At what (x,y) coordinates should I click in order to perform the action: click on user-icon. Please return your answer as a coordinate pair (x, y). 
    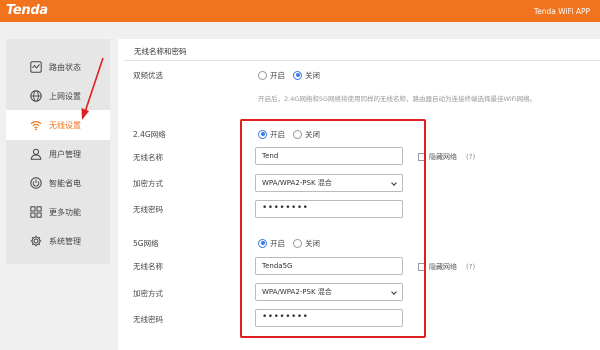
    Looking at the image, I should click on (36, 154).